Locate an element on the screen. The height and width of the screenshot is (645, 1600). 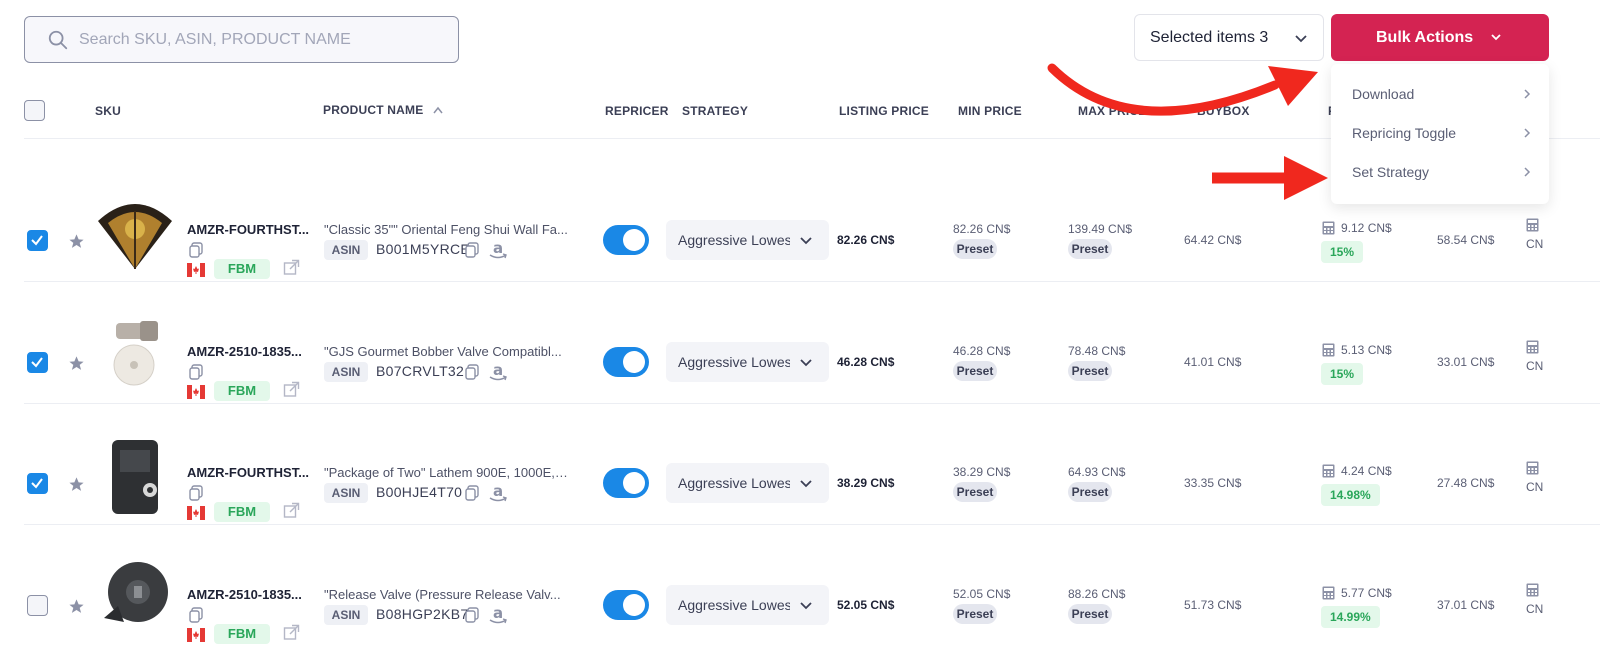
menu-item-set-strategy: Set Strategy is located at coordinates (1442, 172).